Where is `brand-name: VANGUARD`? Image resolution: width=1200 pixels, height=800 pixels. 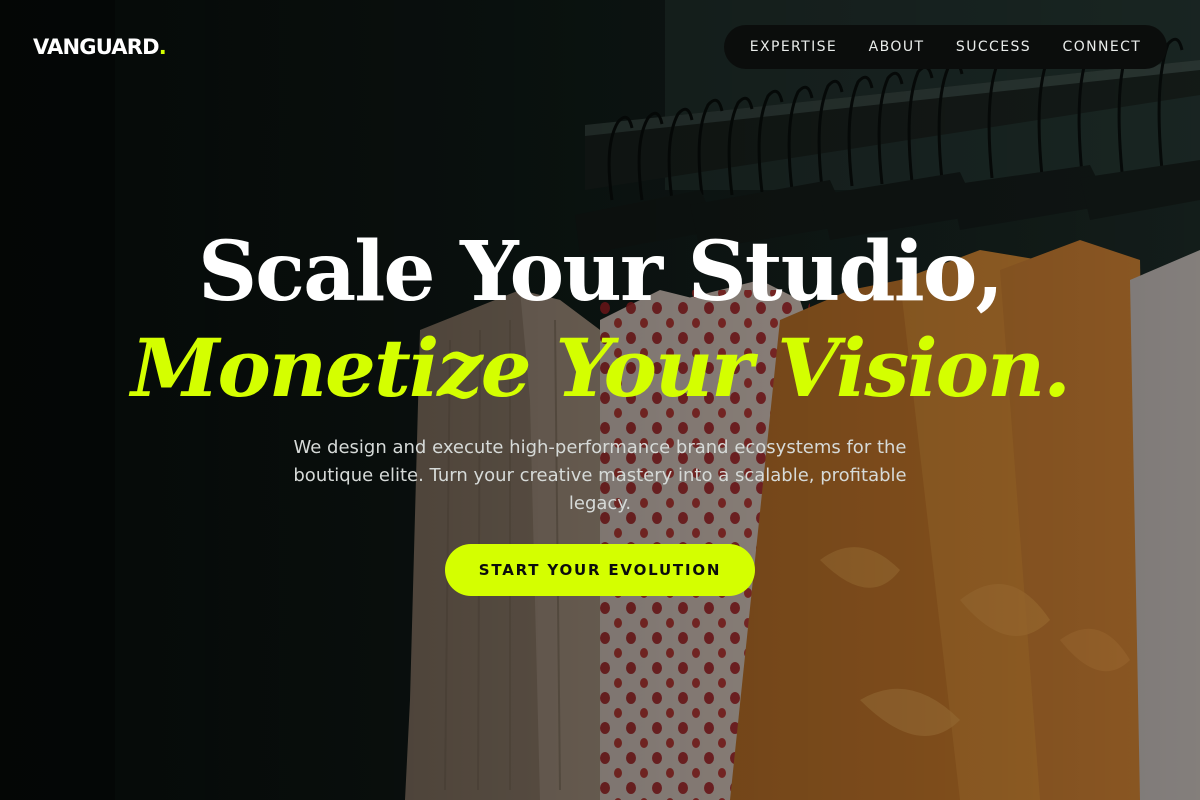 brand-name: VANGUARD is located at coordinates (96, 47).